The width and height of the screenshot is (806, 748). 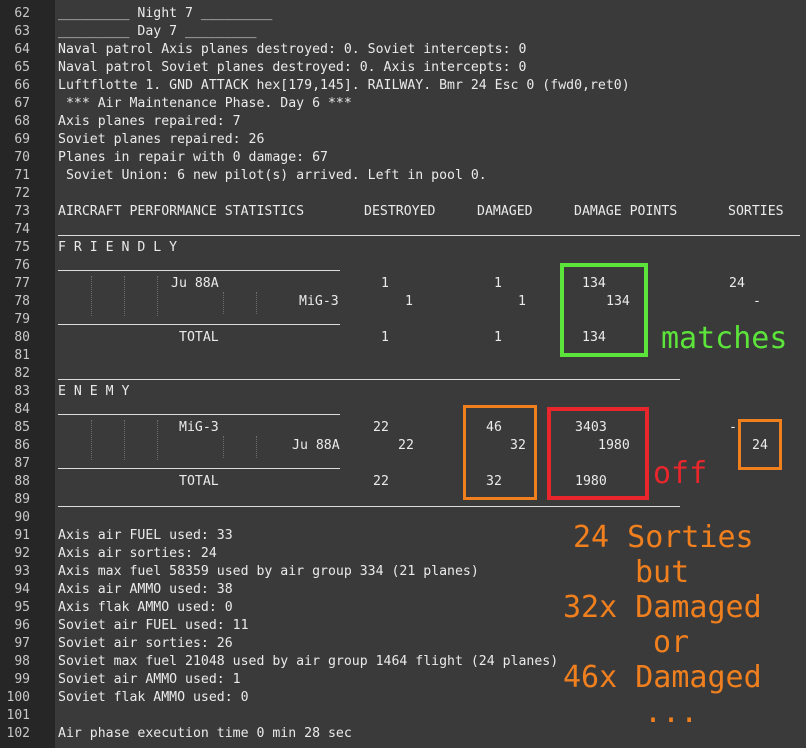 What do you see at coordinates (199, 337) in the screenshot?
I see `friendly-total-label: TOTAL` at bounding box center [199, 337].